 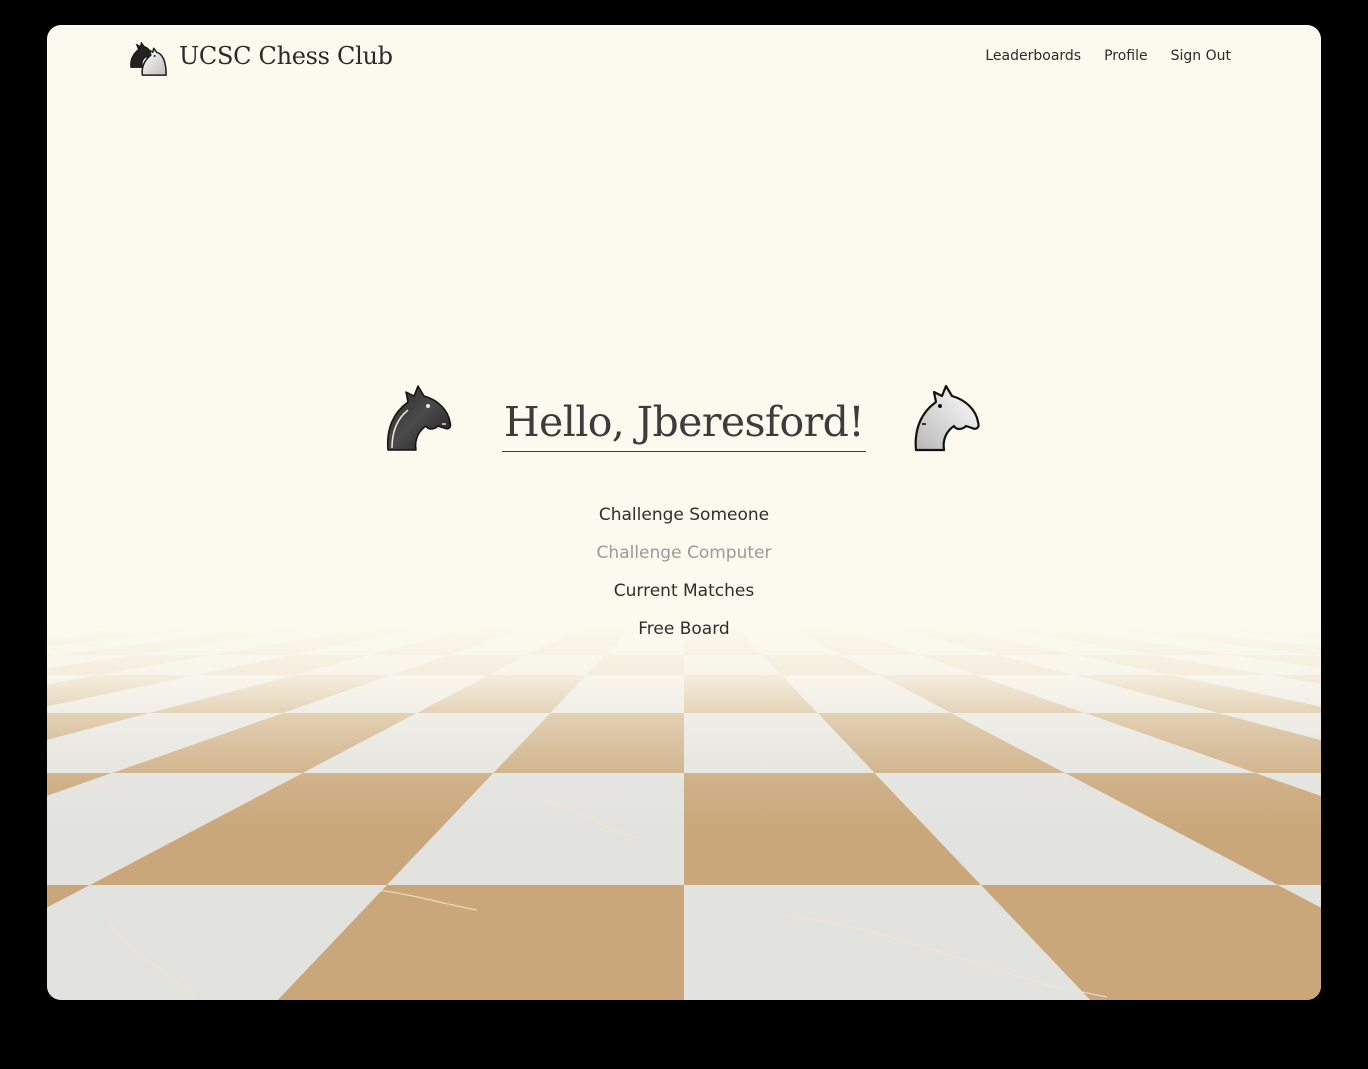 I want to click on site-logo: UCSC Chess Club, so click(x=260, y=56).